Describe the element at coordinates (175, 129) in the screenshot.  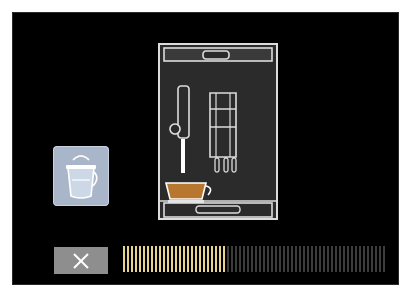
I see `spout-knob` at that location.